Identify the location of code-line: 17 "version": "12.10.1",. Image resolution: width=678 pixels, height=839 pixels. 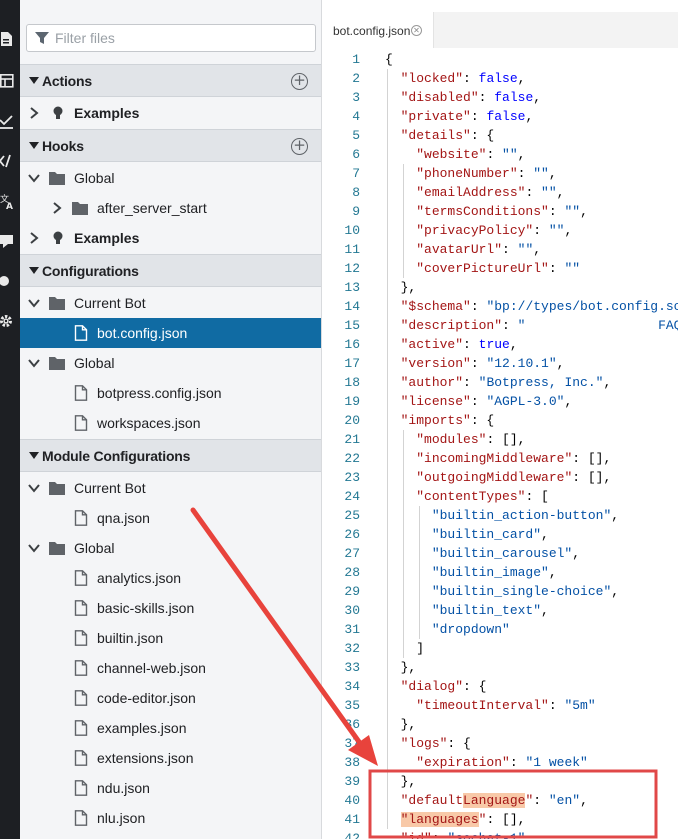
(500, 363).